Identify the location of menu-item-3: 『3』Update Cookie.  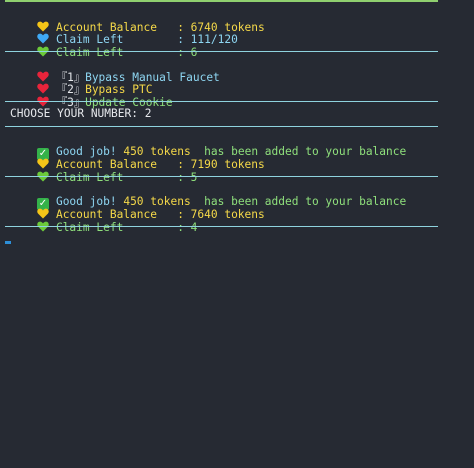
(91, 95).